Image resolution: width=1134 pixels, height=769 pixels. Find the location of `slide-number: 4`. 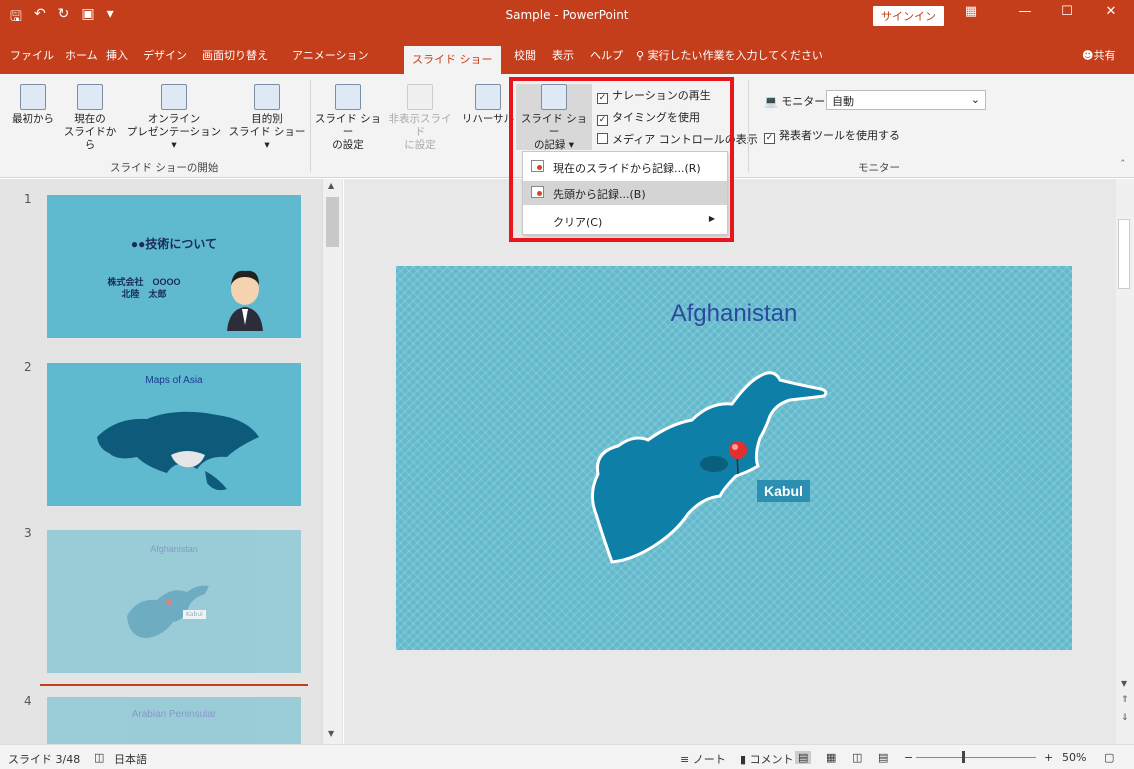

slide-number: 4 is located at coordinates (28, 701).